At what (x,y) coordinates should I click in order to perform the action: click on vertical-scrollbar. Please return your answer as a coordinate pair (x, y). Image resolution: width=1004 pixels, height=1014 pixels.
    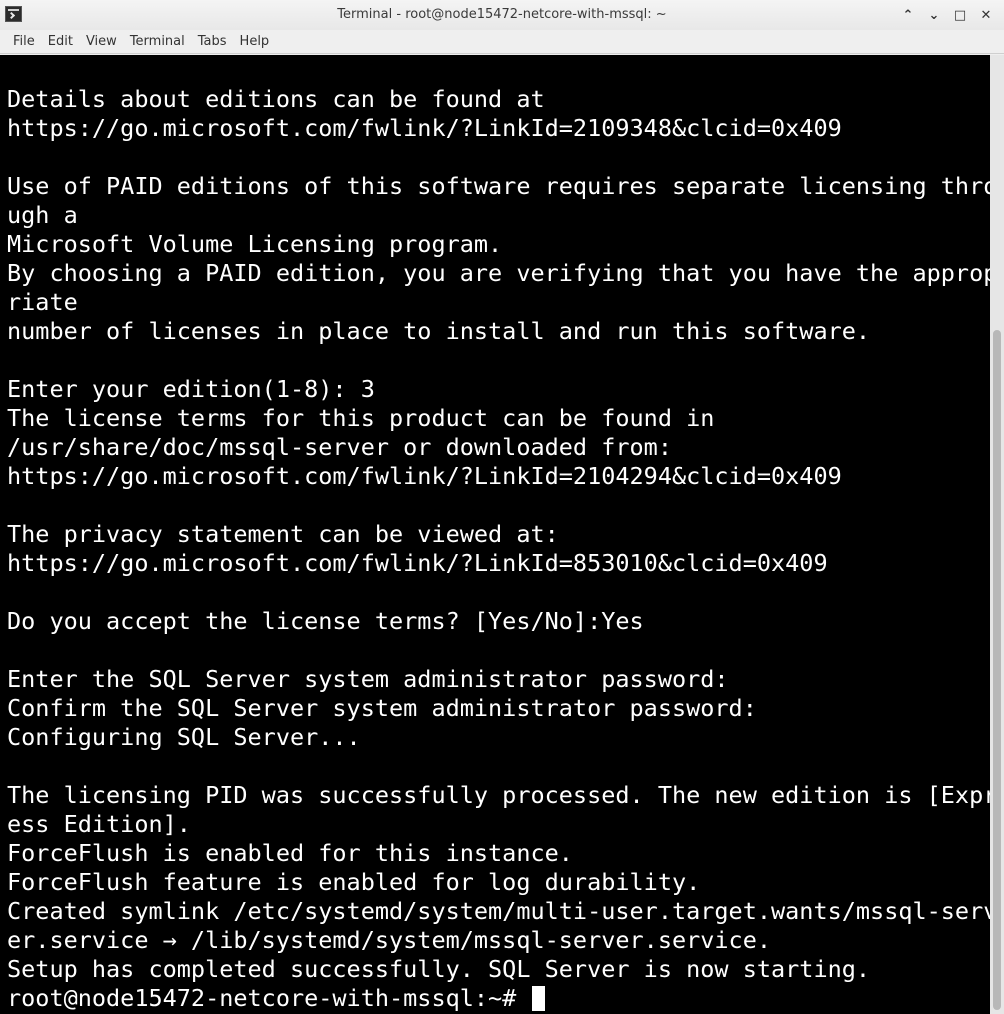
    Looking at the image, I should click on (997, 534).